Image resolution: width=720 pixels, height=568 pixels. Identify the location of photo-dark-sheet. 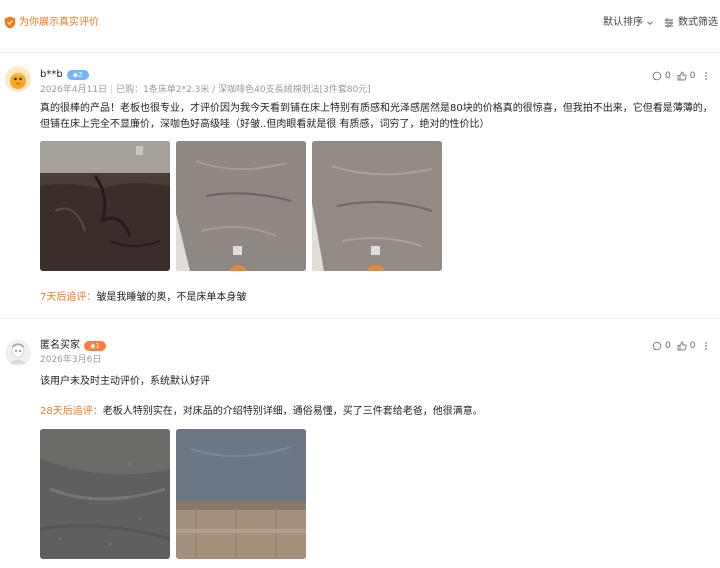
(105, 206).